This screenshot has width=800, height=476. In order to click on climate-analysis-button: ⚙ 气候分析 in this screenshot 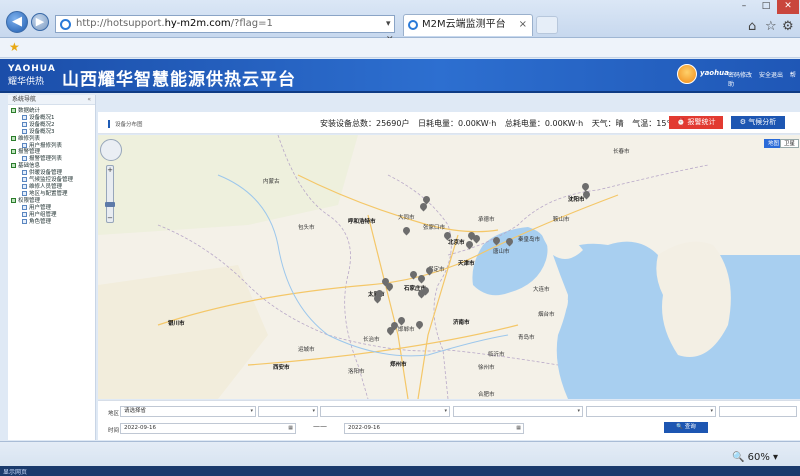, I will do `click(758, 122)`.